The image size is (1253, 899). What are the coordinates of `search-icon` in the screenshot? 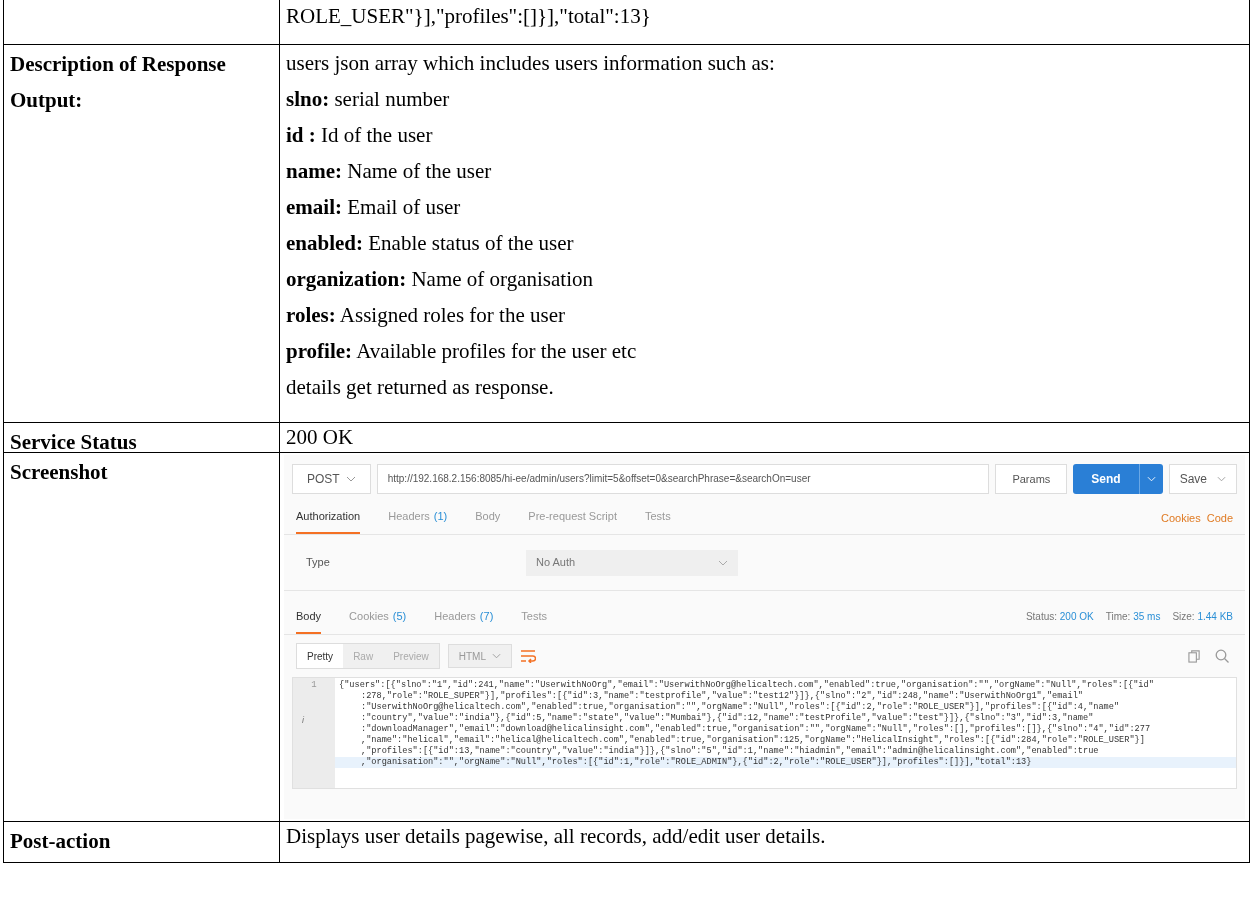 It's located at (1222, 656).